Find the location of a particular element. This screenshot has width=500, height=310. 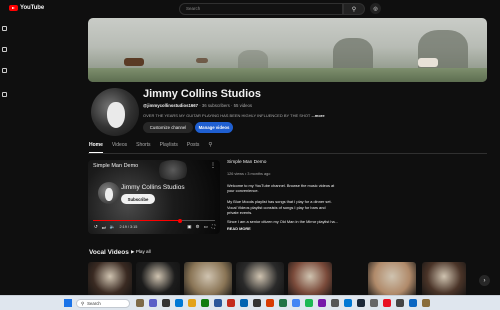

youtube-play-icon is located at coordinates (13, 8).